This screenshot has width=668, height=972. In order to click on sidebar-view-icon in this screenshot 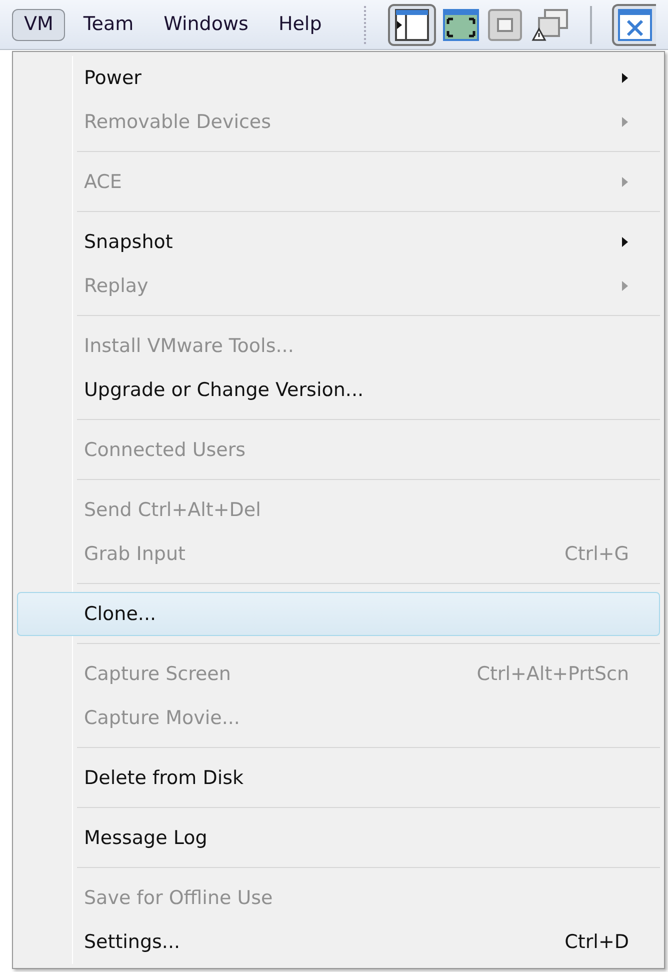, I will do `click(412, 25)`.